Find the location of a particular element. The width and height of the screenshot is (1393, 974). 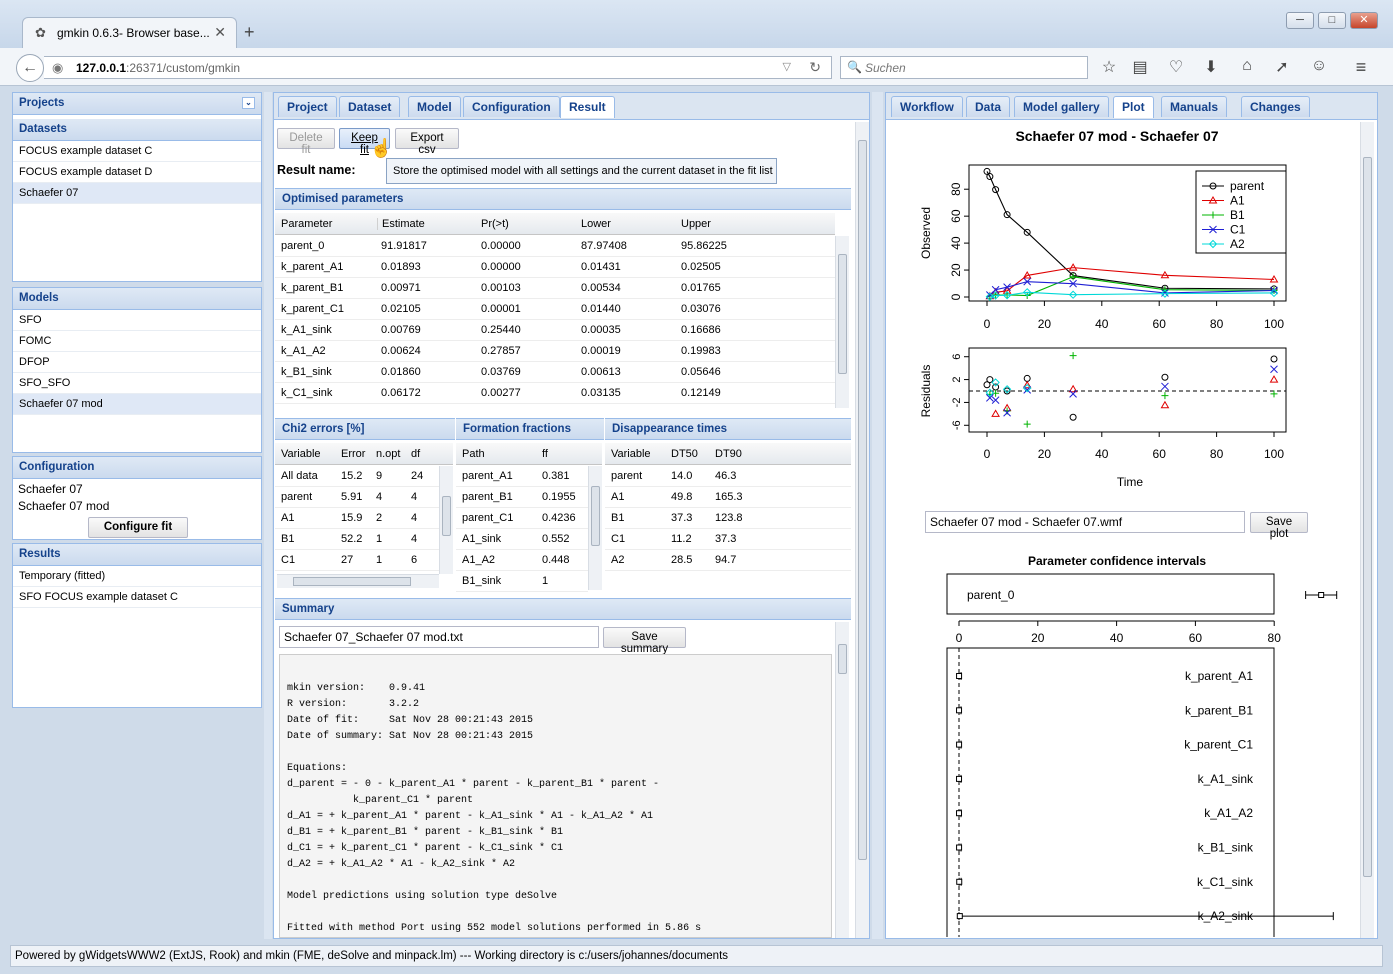

delete-fit-button: Delete fit is located at coordinates (306, 142).